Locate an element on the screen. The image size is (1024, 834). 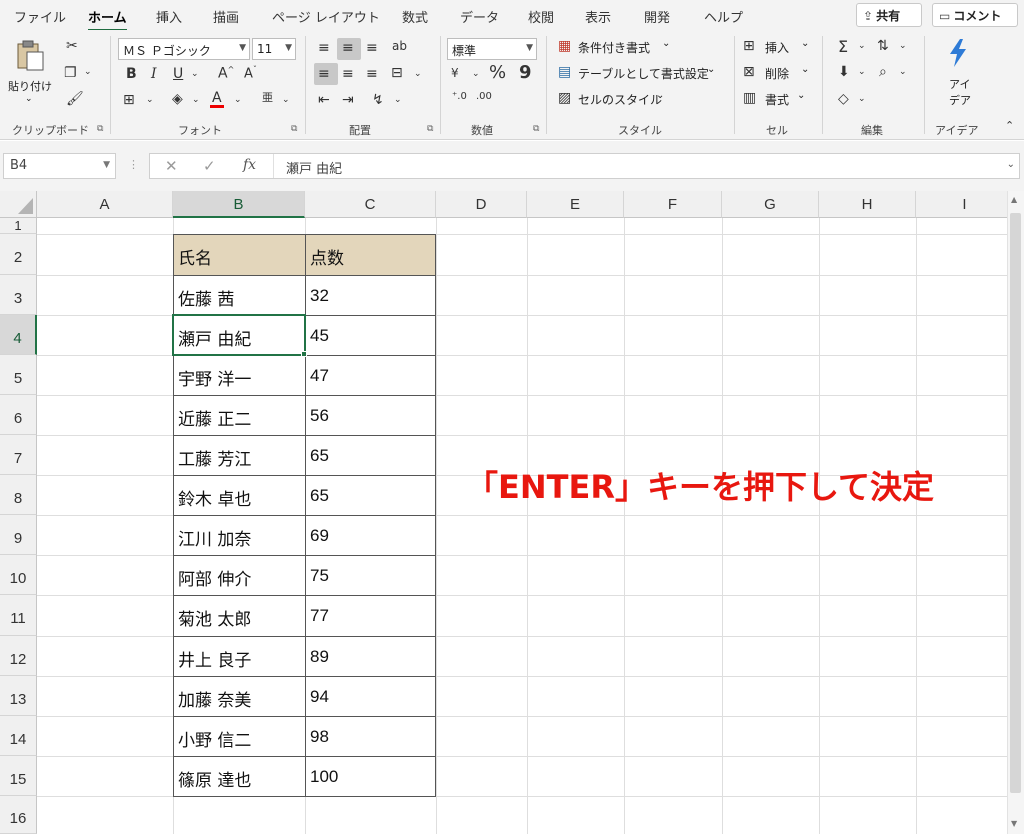
cell-score: 56 is located at coordinates (317, 416).